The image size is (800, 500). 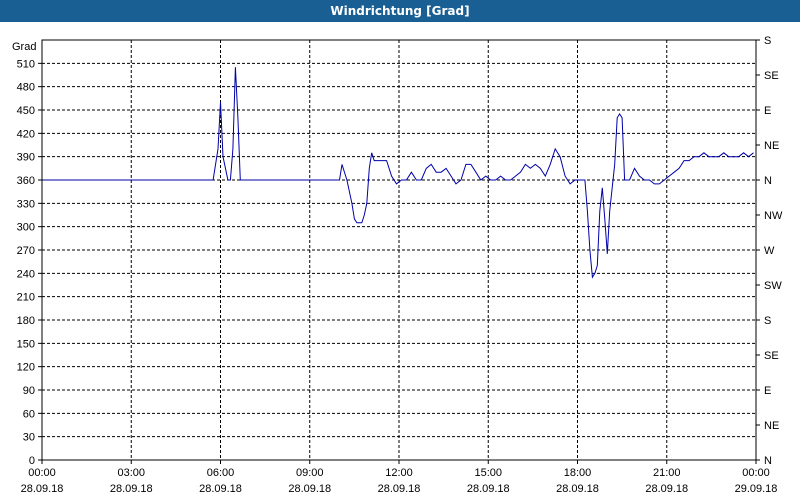 What do you see at coordinates (24, 47) in the screenshot?
I see `y-axis-label: Grad` at bounding box center [24, 47].